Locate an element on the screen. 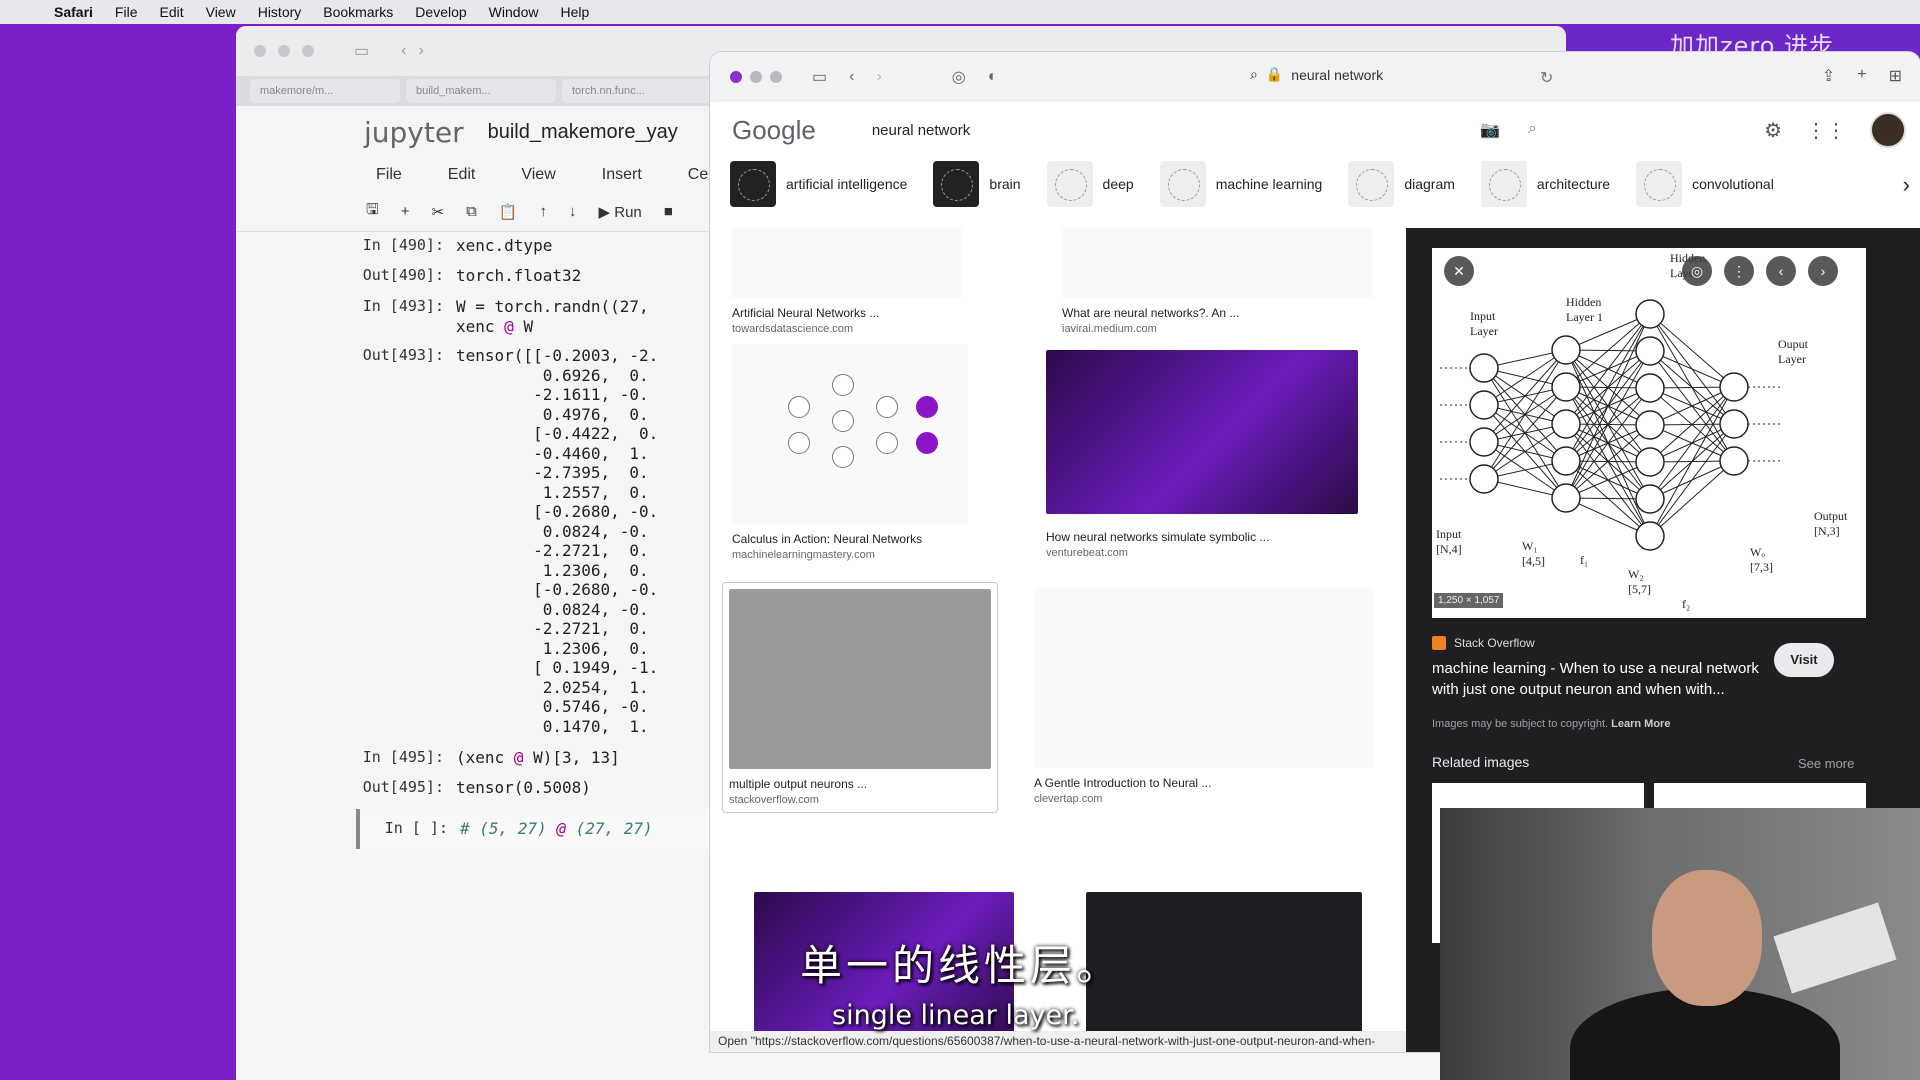 The width and height of the screenshot is (1920, 1080). cell-code: W = torch.randn((27, xenc @ W is located at coordinates (557, 316).